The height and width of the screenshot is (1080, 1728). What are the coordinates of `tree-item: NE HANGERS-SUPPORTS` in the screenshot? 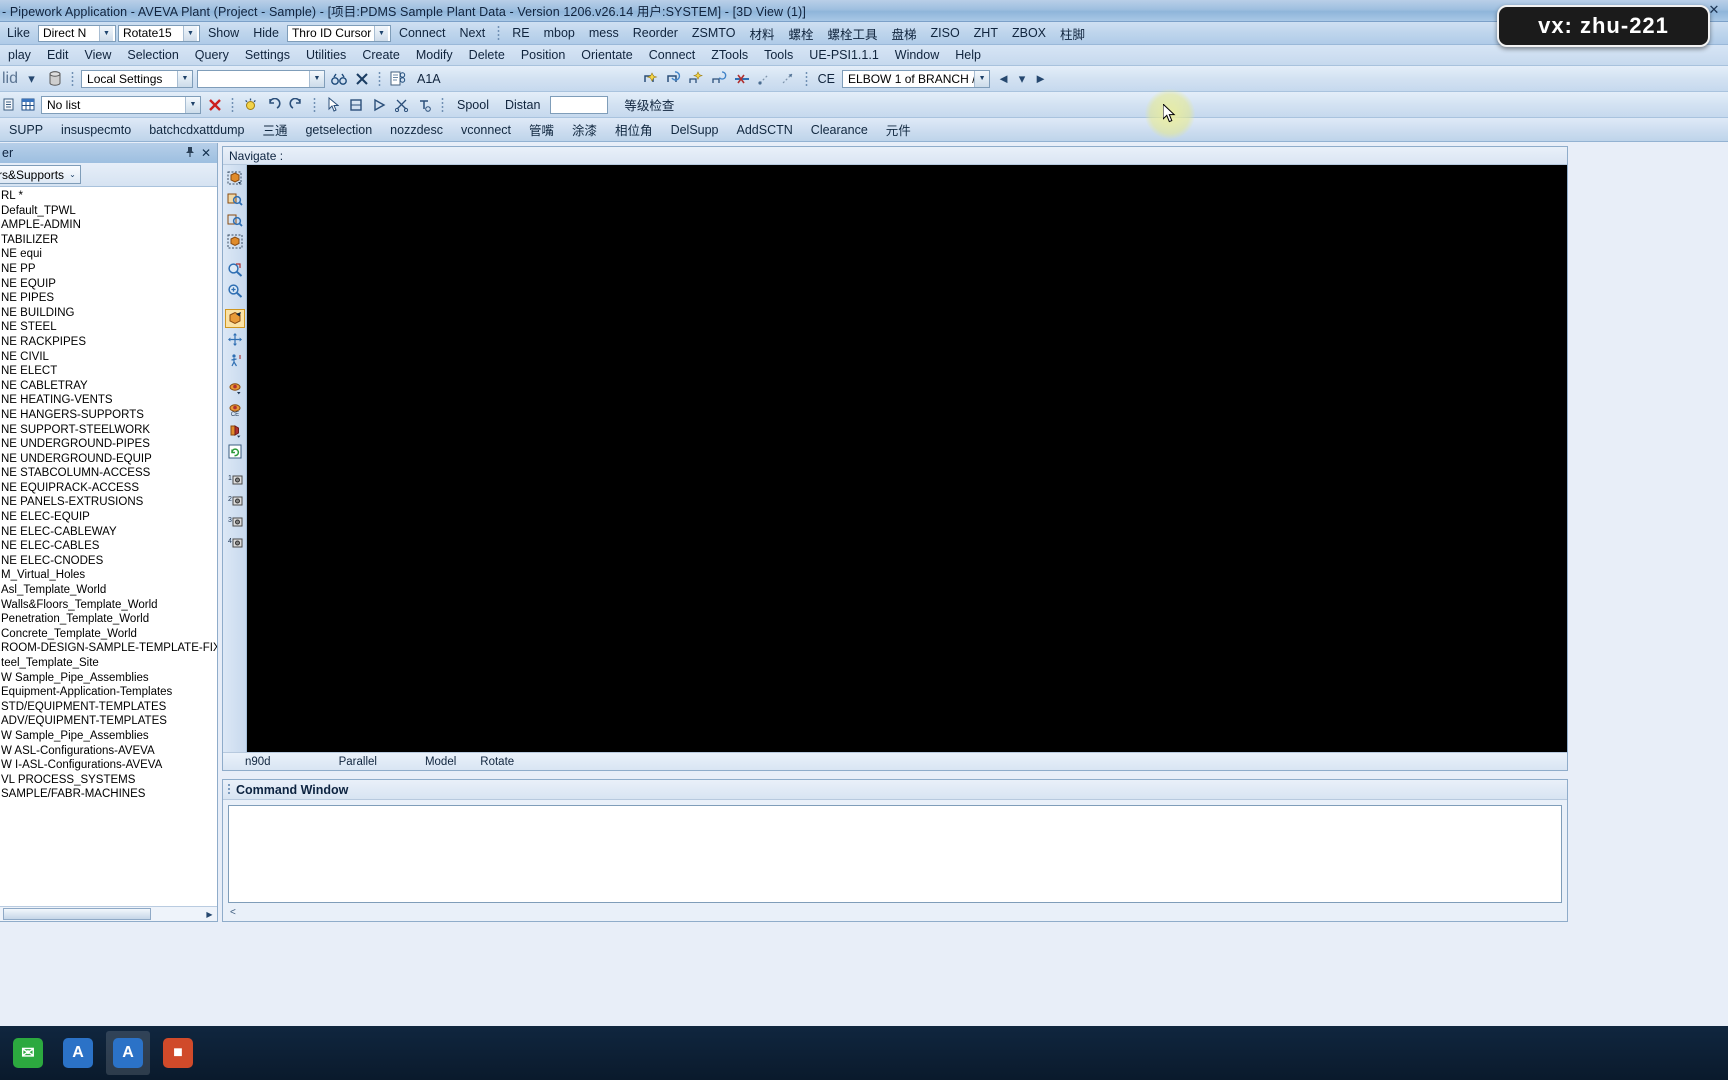 It's located at (108, 415).